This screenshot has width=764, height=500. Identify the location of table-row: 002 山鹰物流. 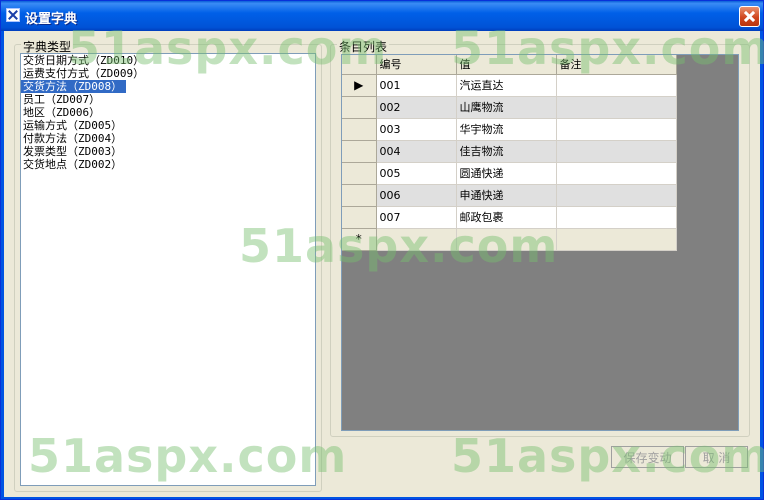
(509, 107).